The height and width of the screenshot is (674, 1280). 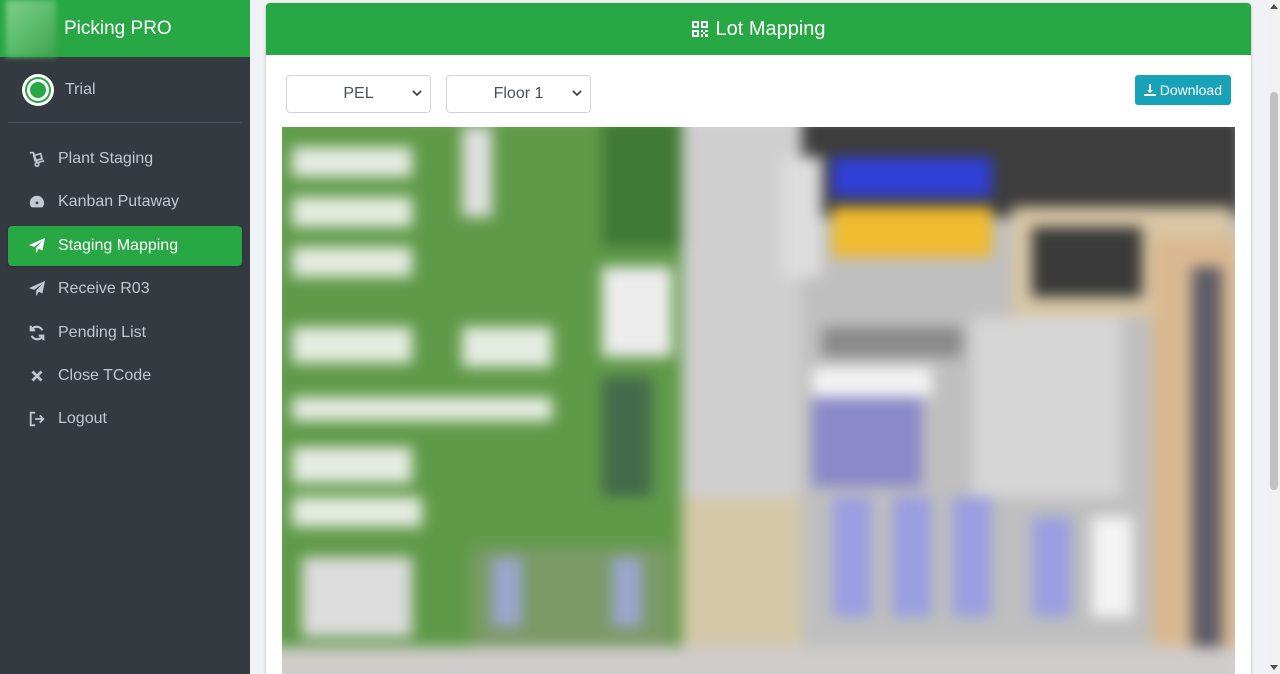 I want to click on download-icon, so click(x=1149, y=90).